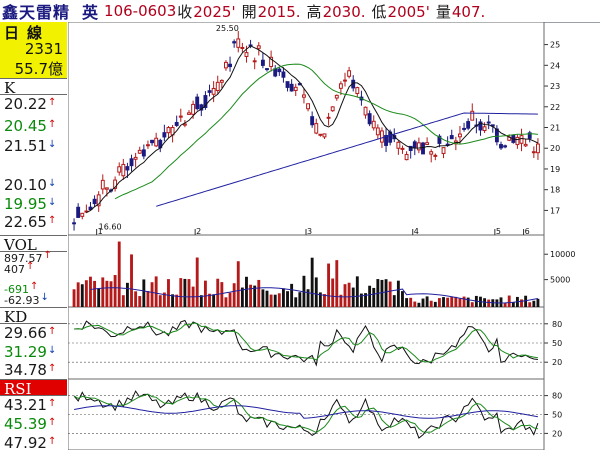  I want to click on arrow-down-icon: ↓, so click(52, 202).